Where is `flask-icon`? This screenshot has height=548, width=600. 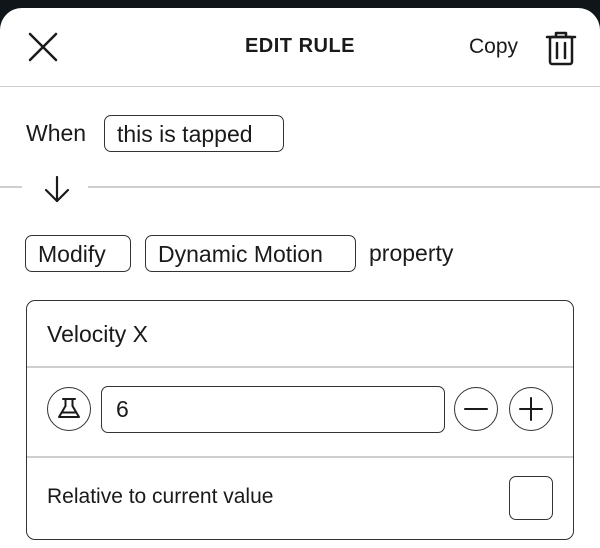
flask-icon is located at coordinates (69, 408).